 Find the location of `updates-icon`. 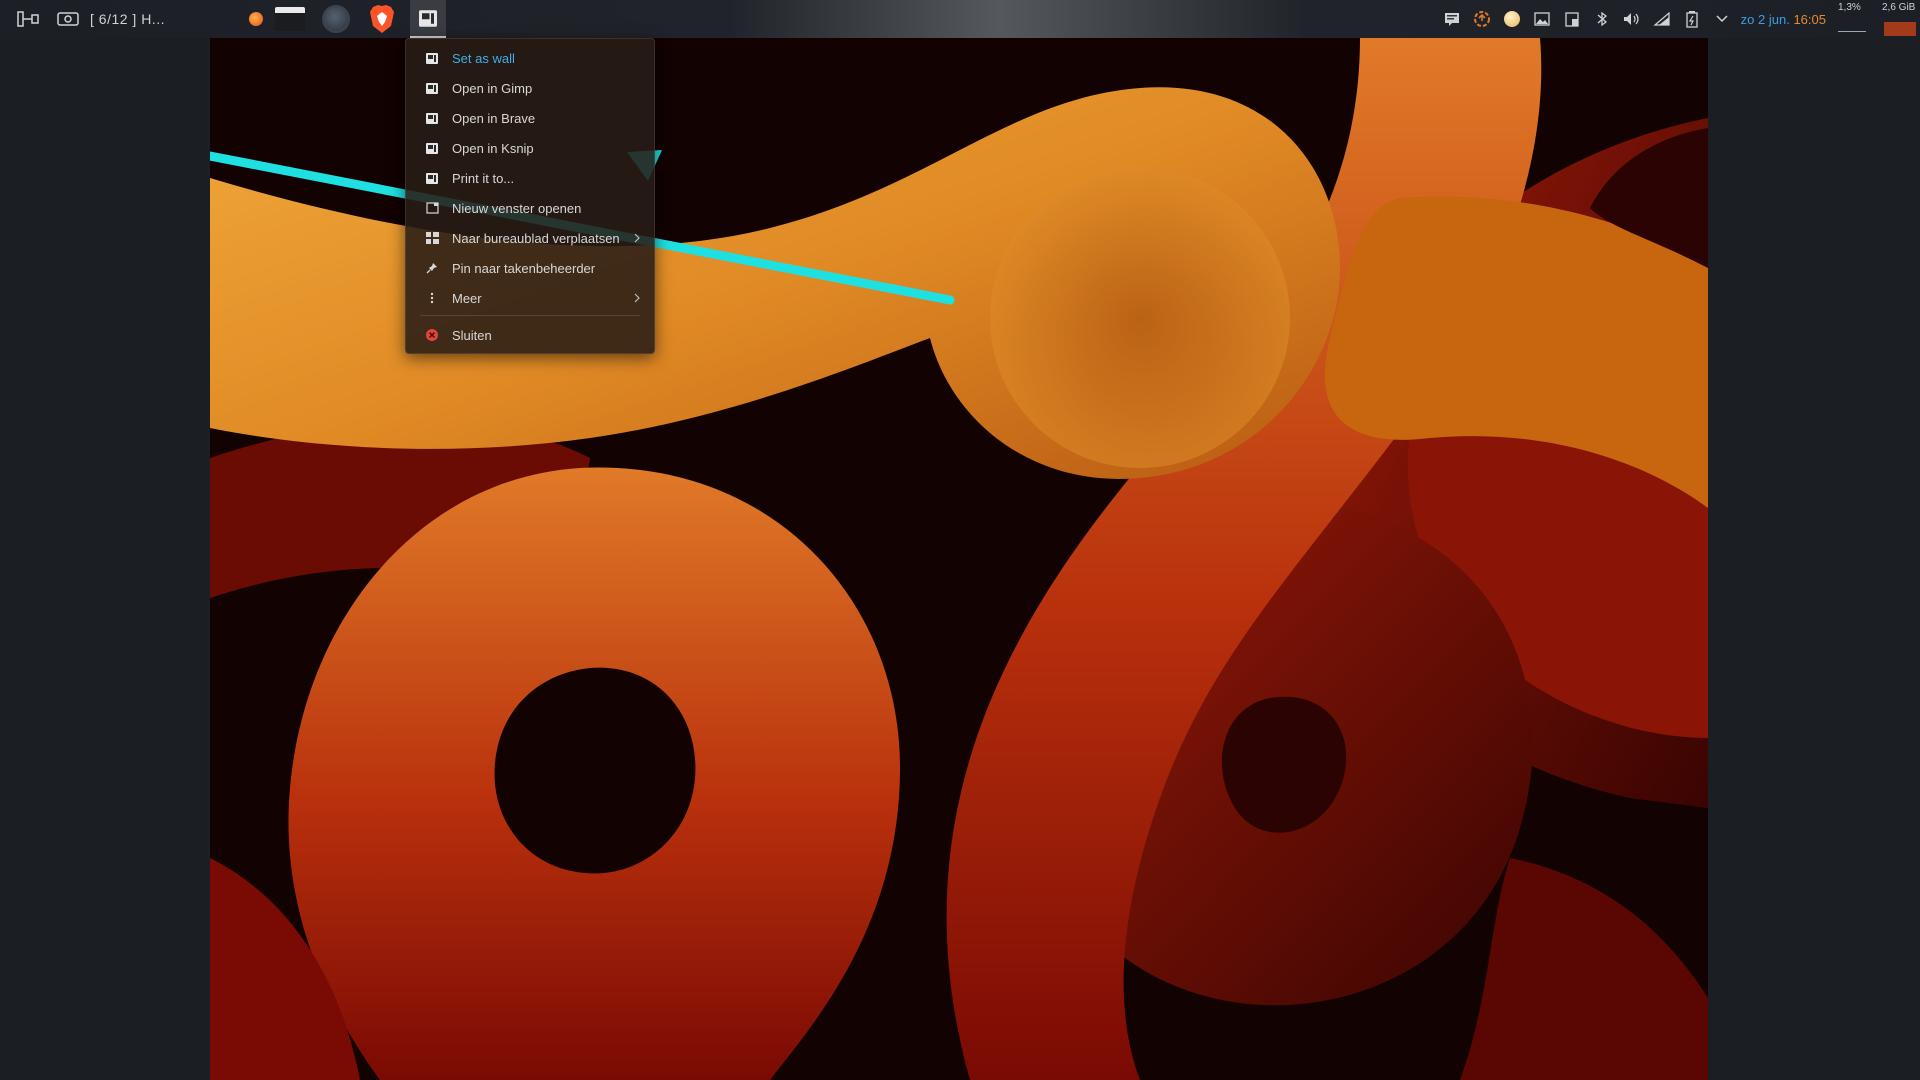

updates-icon is located at coordinates (1481, 19).